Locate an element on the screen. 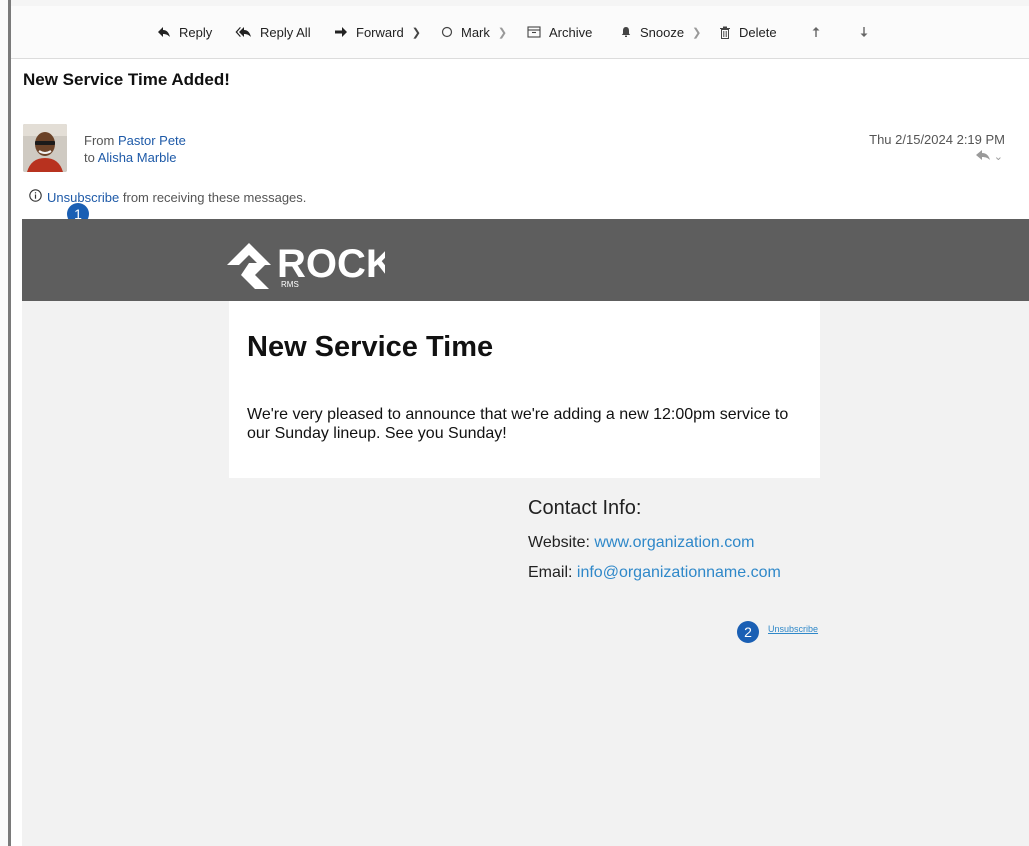  next-message-button is located at coordinates (864, 32).